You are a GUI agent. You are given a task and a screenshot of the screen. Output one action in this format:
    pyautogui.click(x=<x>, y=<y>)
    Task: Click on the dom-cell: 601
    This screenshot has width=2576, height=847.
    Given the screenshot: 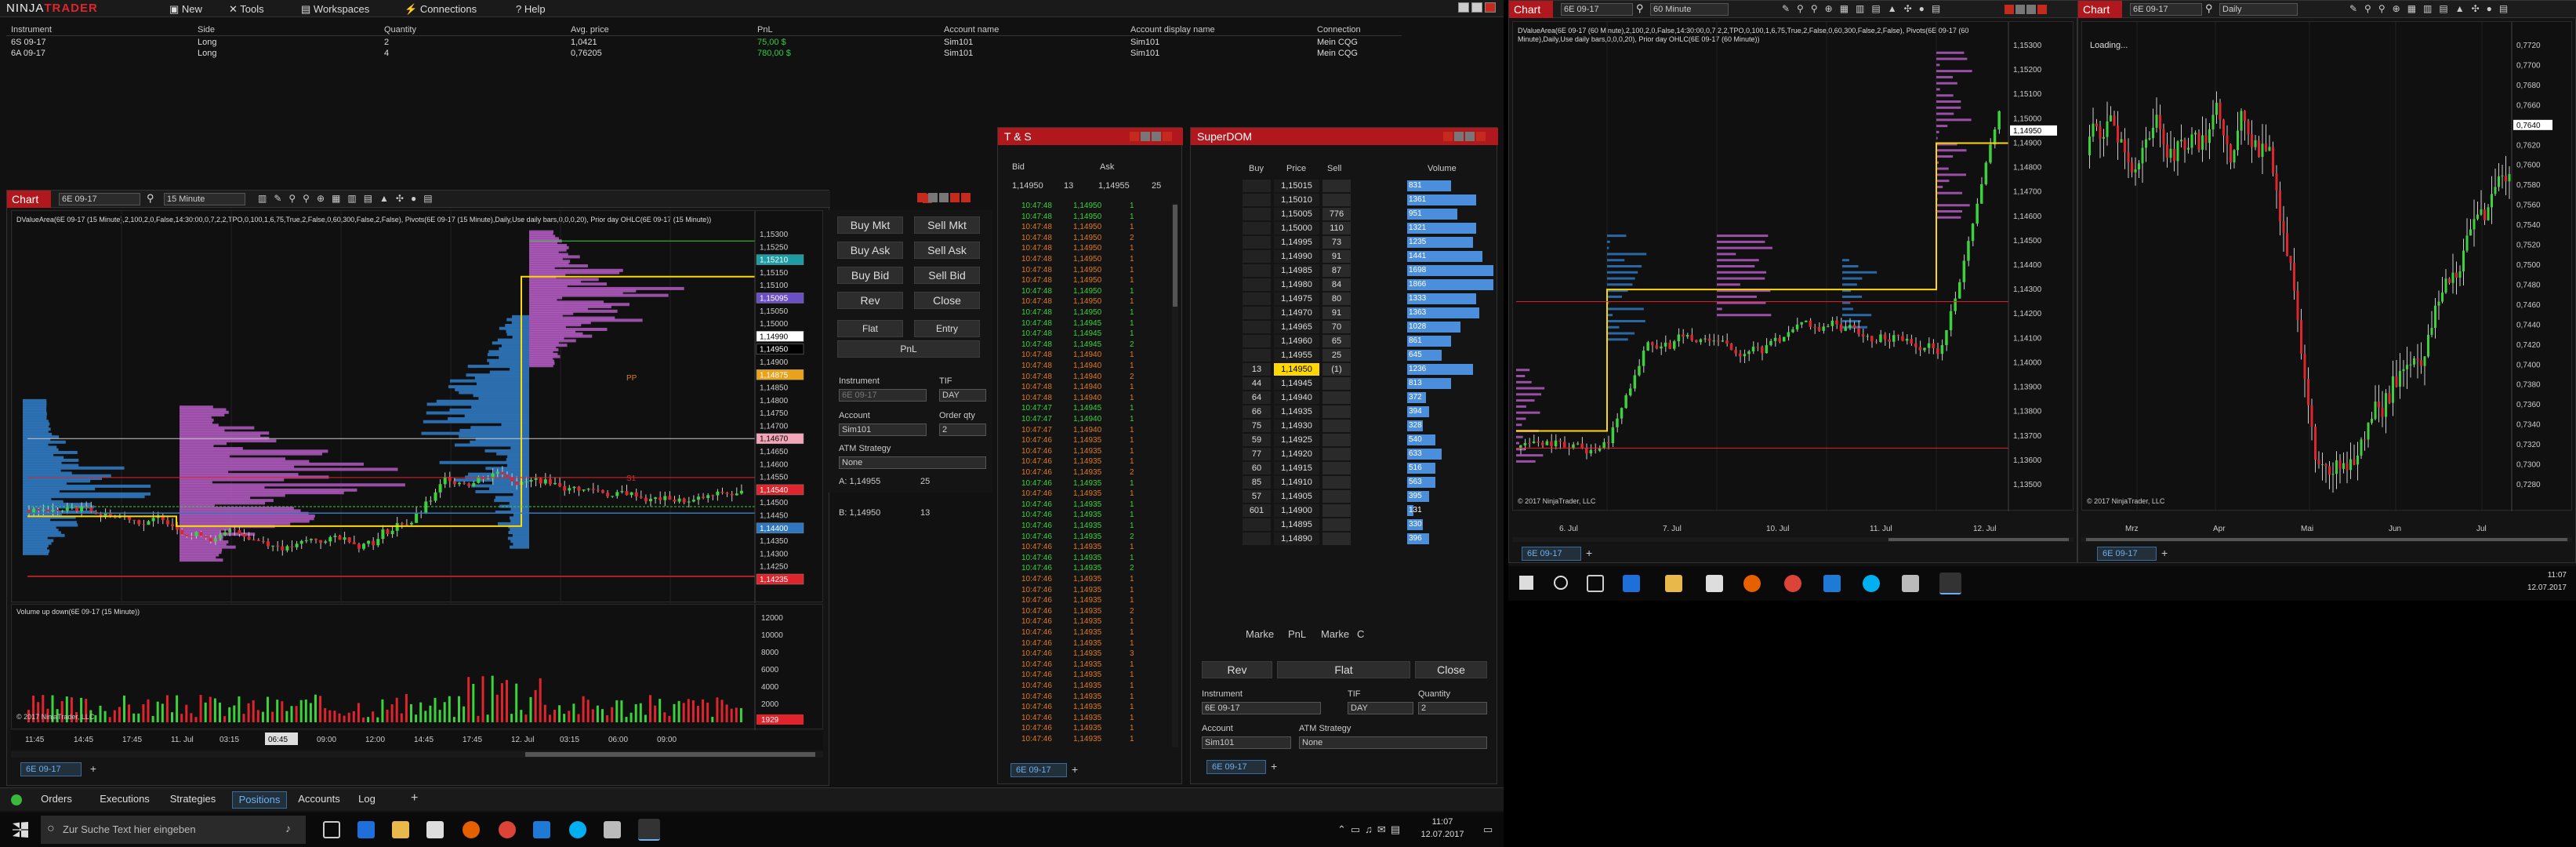 What is the action you would take?
    pyautogui.click(x=1257, y=510)
    